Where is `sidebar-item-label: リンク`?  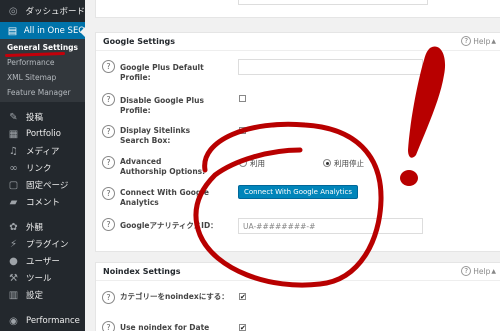
sidebar-item-label: リンク is located at coordinates (39, 169).